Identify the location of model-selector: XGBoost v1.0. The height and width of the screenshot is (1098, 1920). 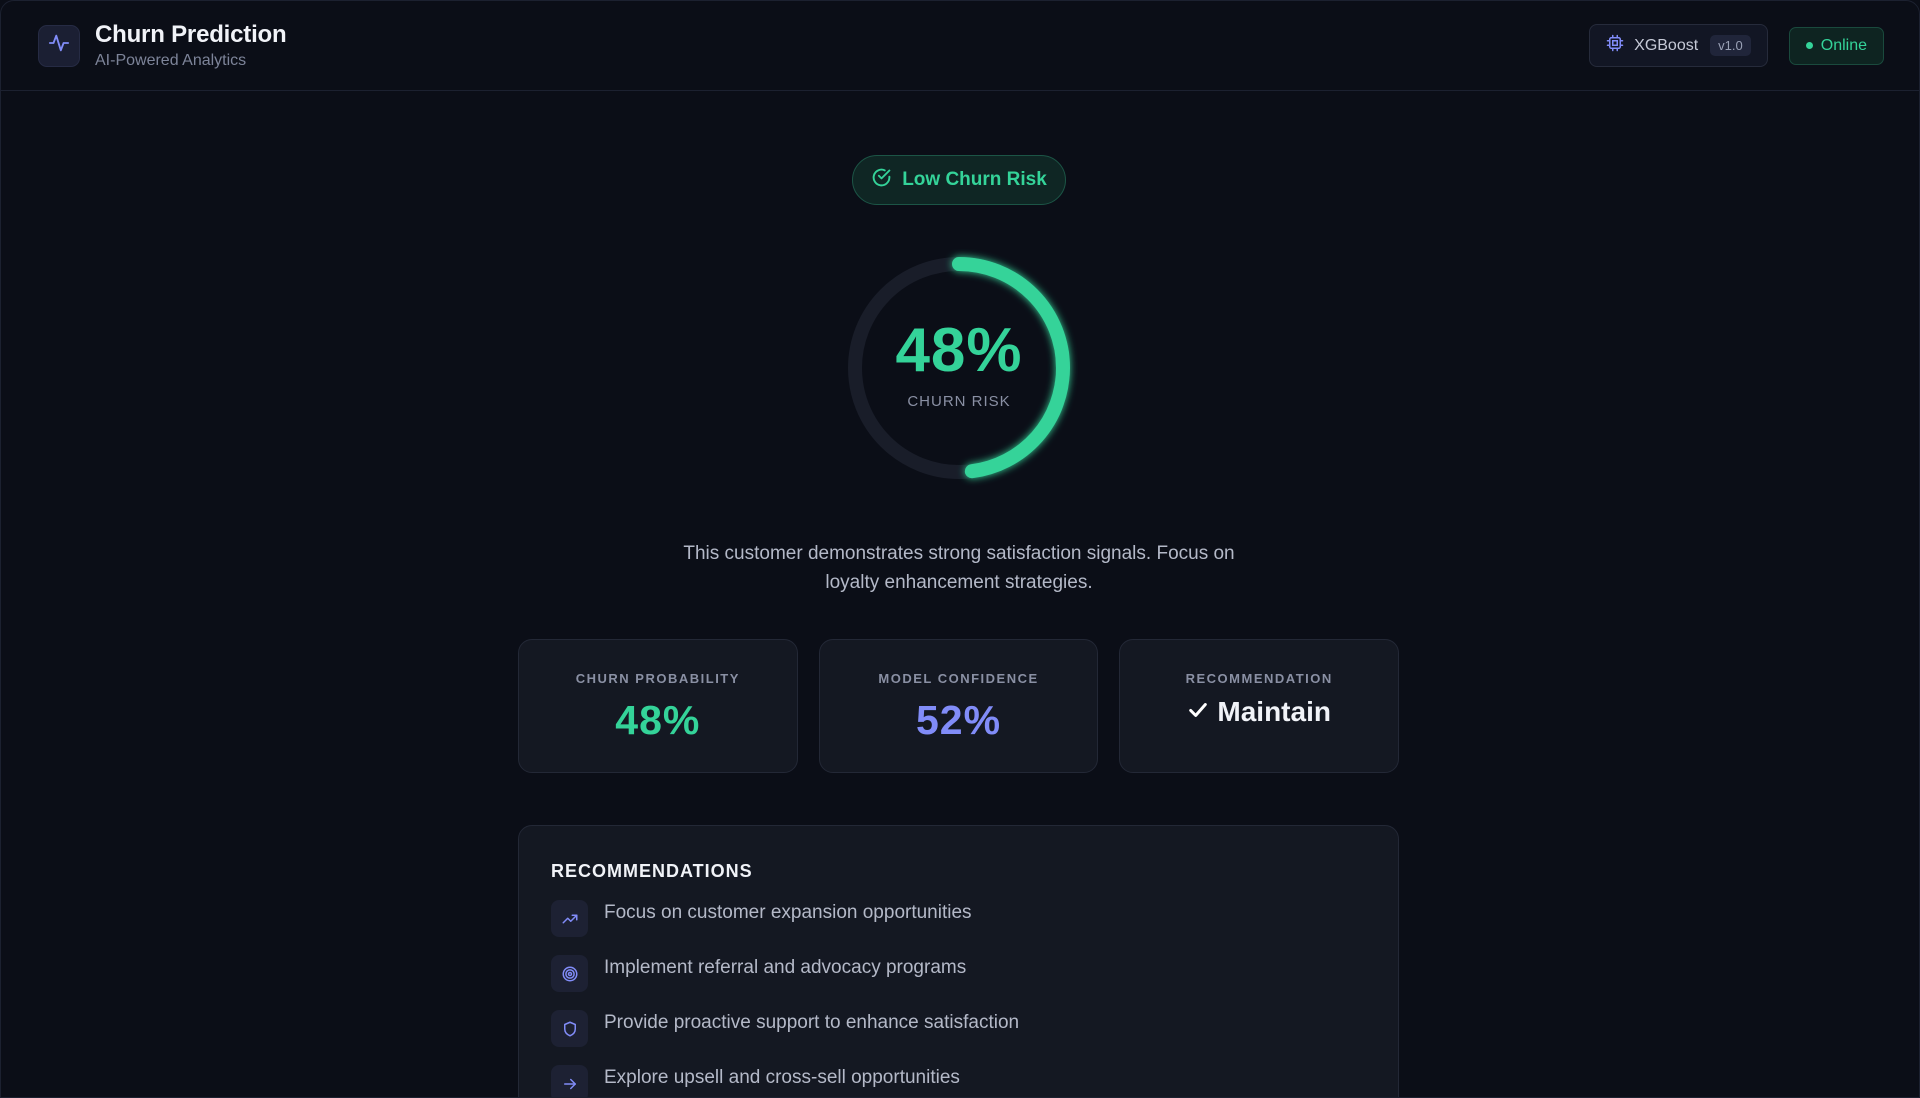
(1678, 45).